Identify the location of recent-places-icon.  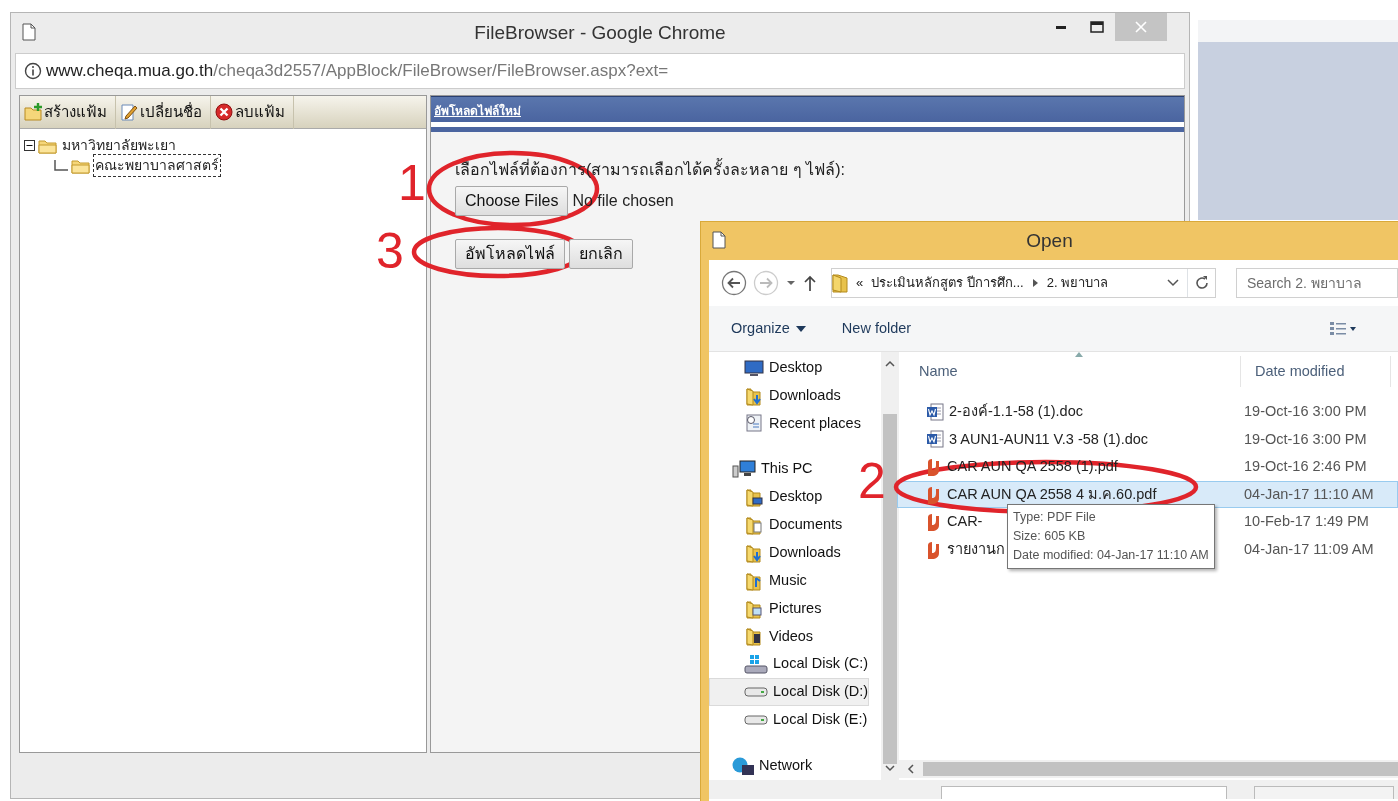
(754, 423).